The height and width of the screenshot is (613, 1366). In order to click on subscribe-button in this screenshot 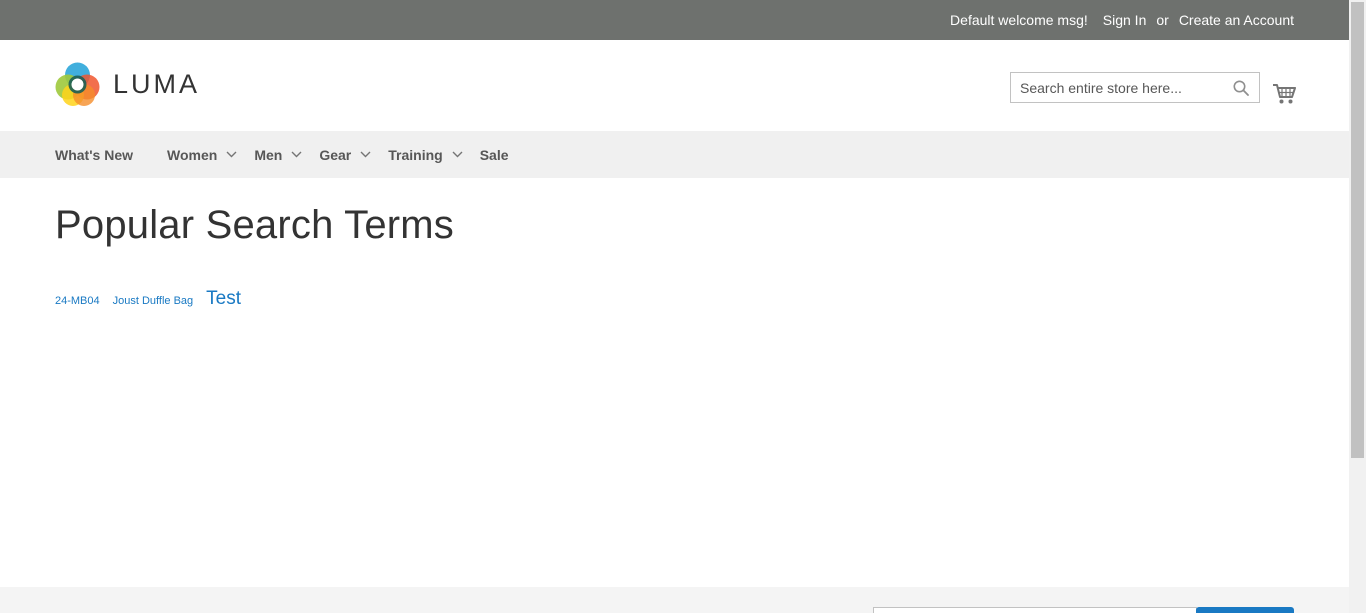, I will do `click(1245, 610)`.